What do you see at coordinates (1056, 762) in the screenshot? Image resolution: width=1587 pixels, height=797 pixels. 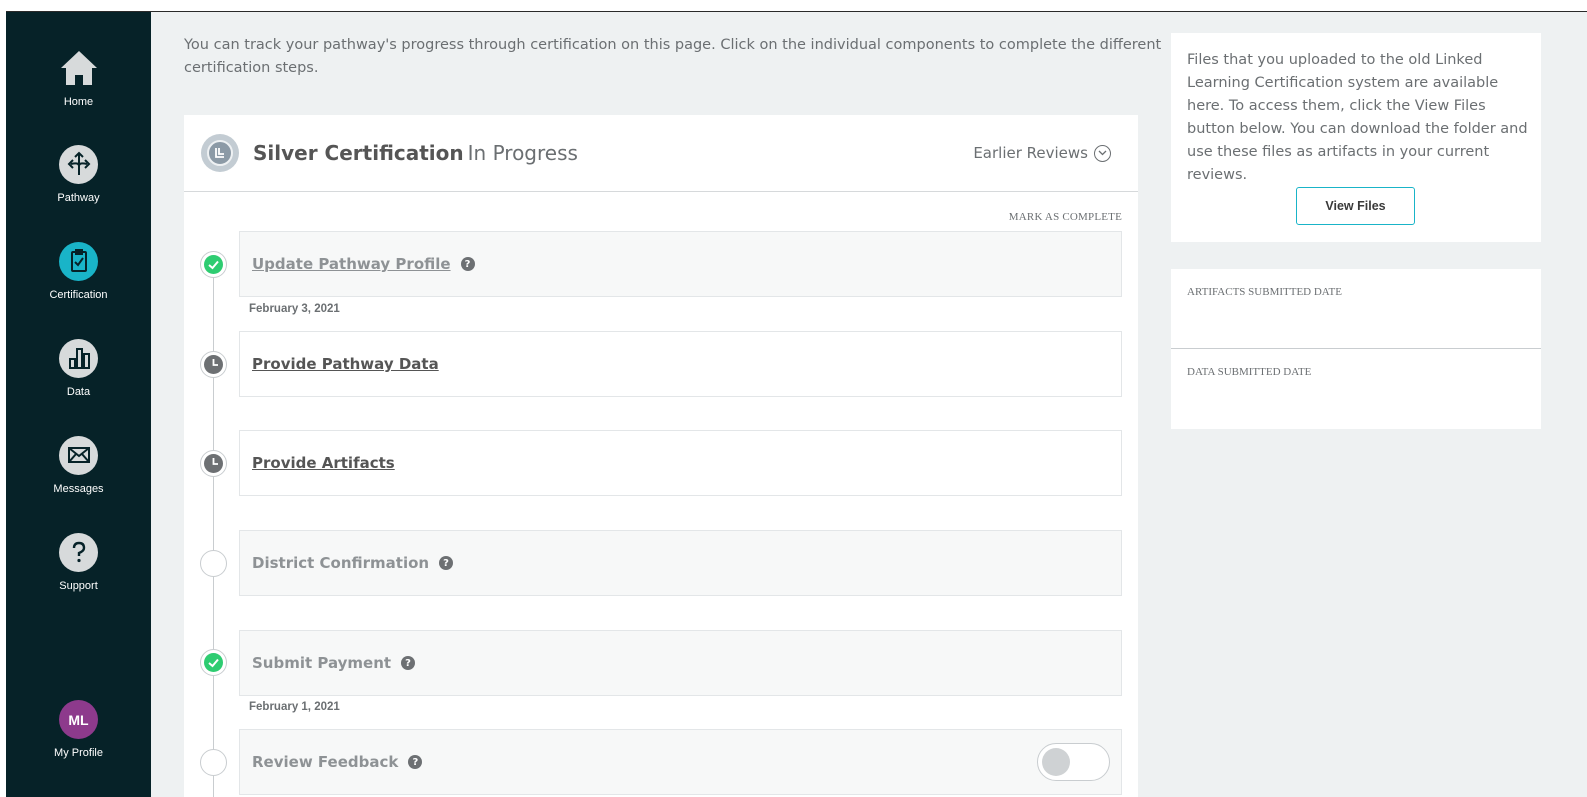 I see `toggle-knob` at bounding box center [1056, 762].